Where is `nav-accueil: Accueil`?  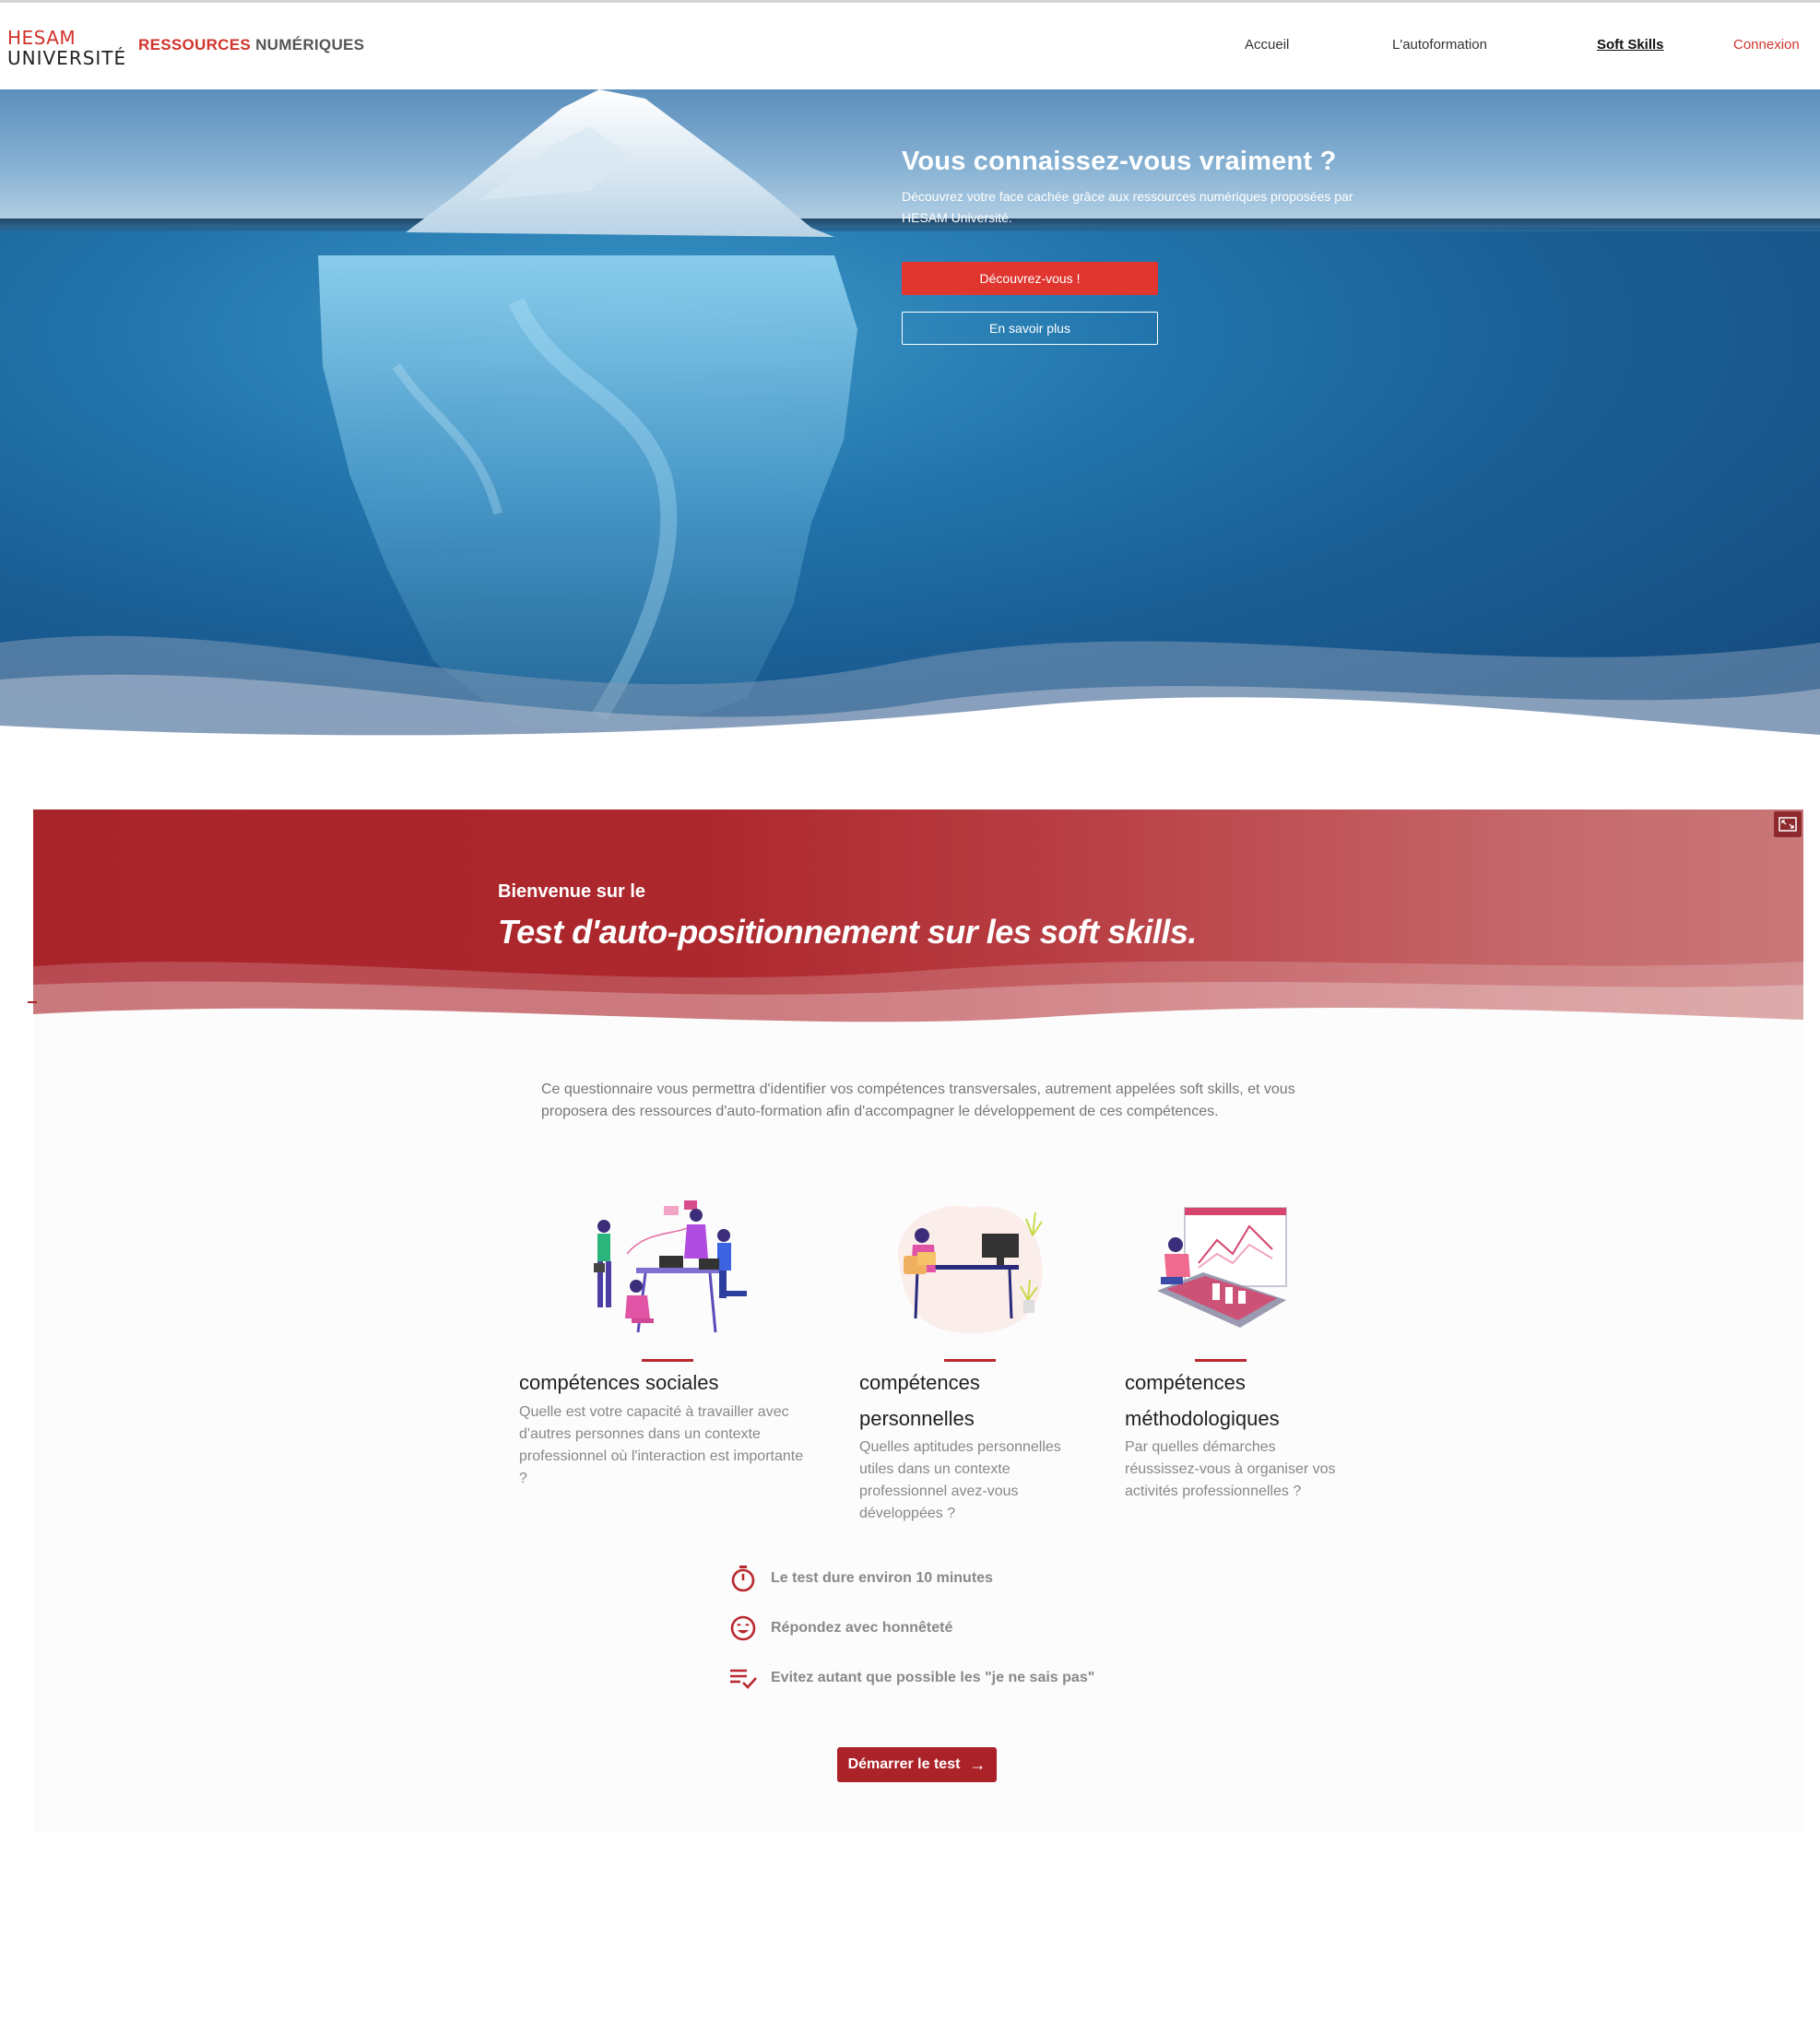
nav-accueil: Accueil is located at coordinates (1267, 45).